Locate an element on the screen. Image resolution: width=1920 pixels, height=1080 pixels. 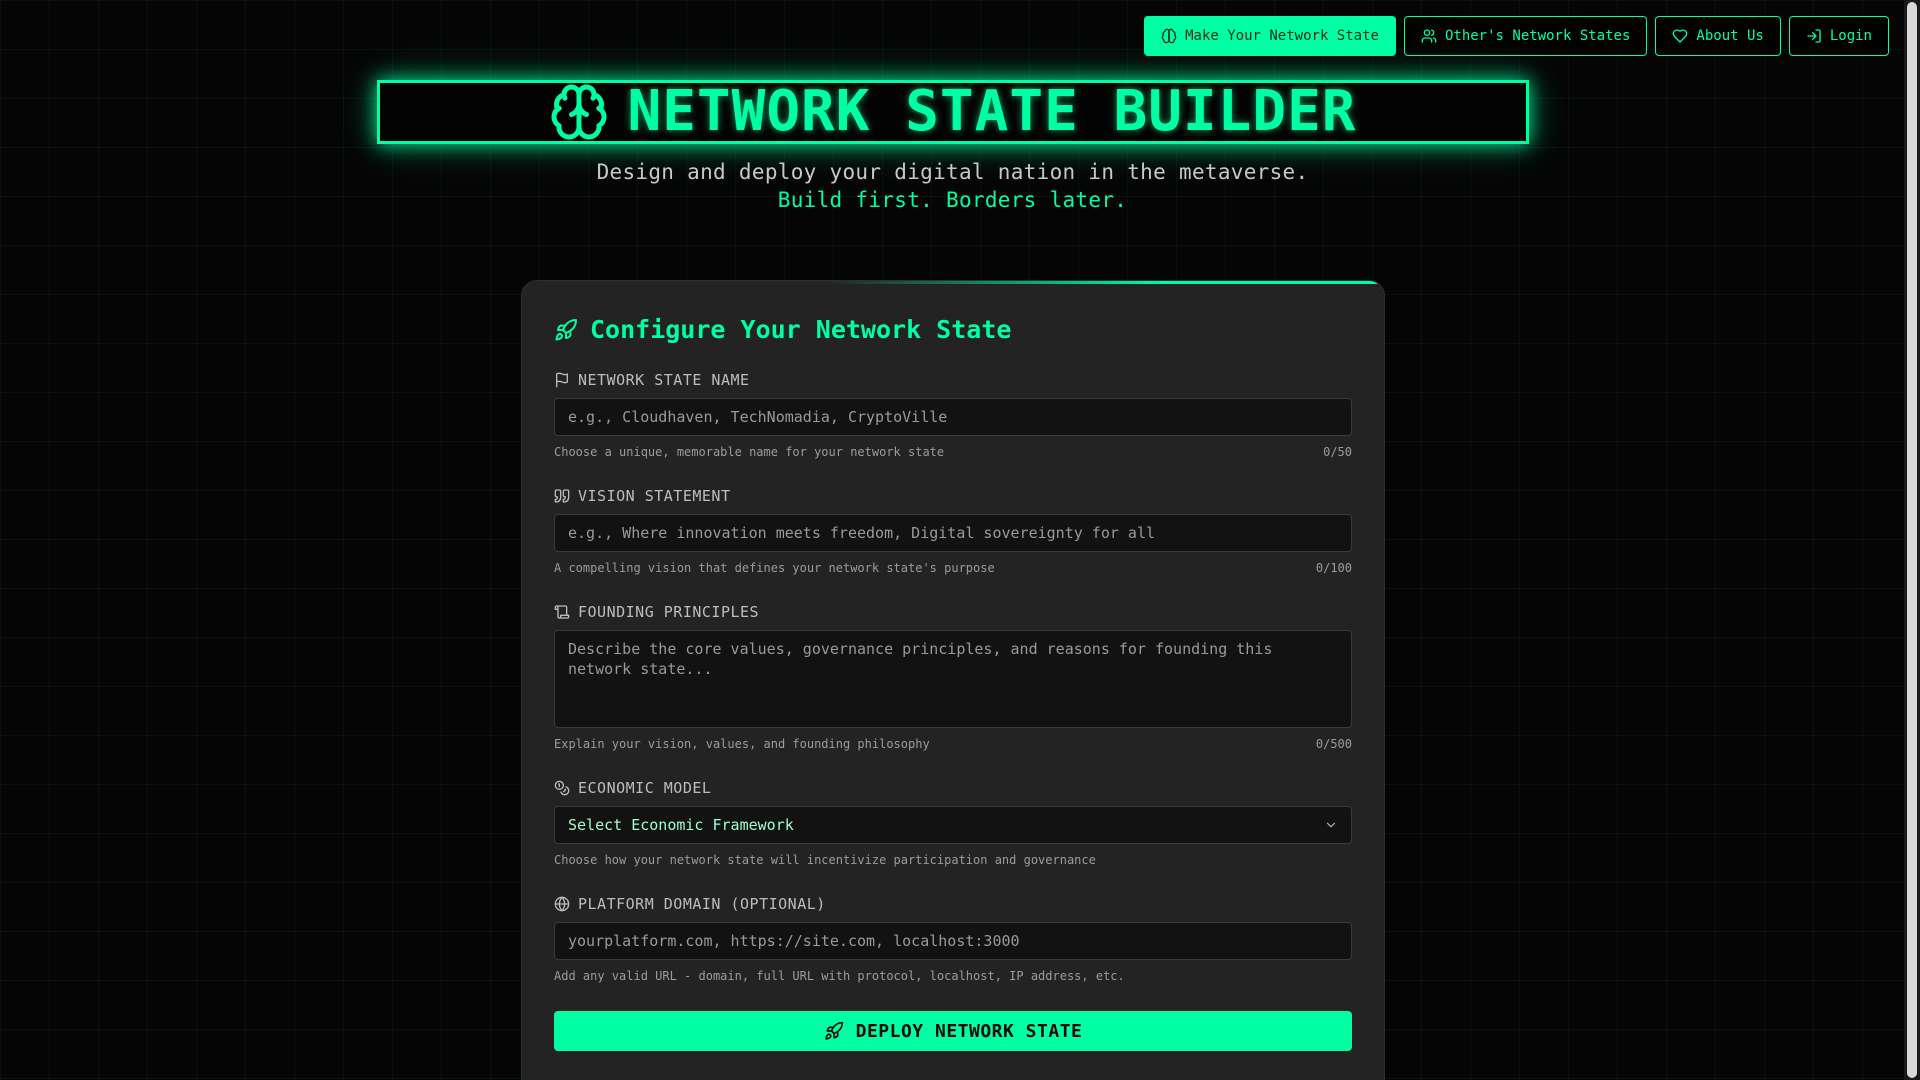
scroll-icon is located at coordinates (562, 612).